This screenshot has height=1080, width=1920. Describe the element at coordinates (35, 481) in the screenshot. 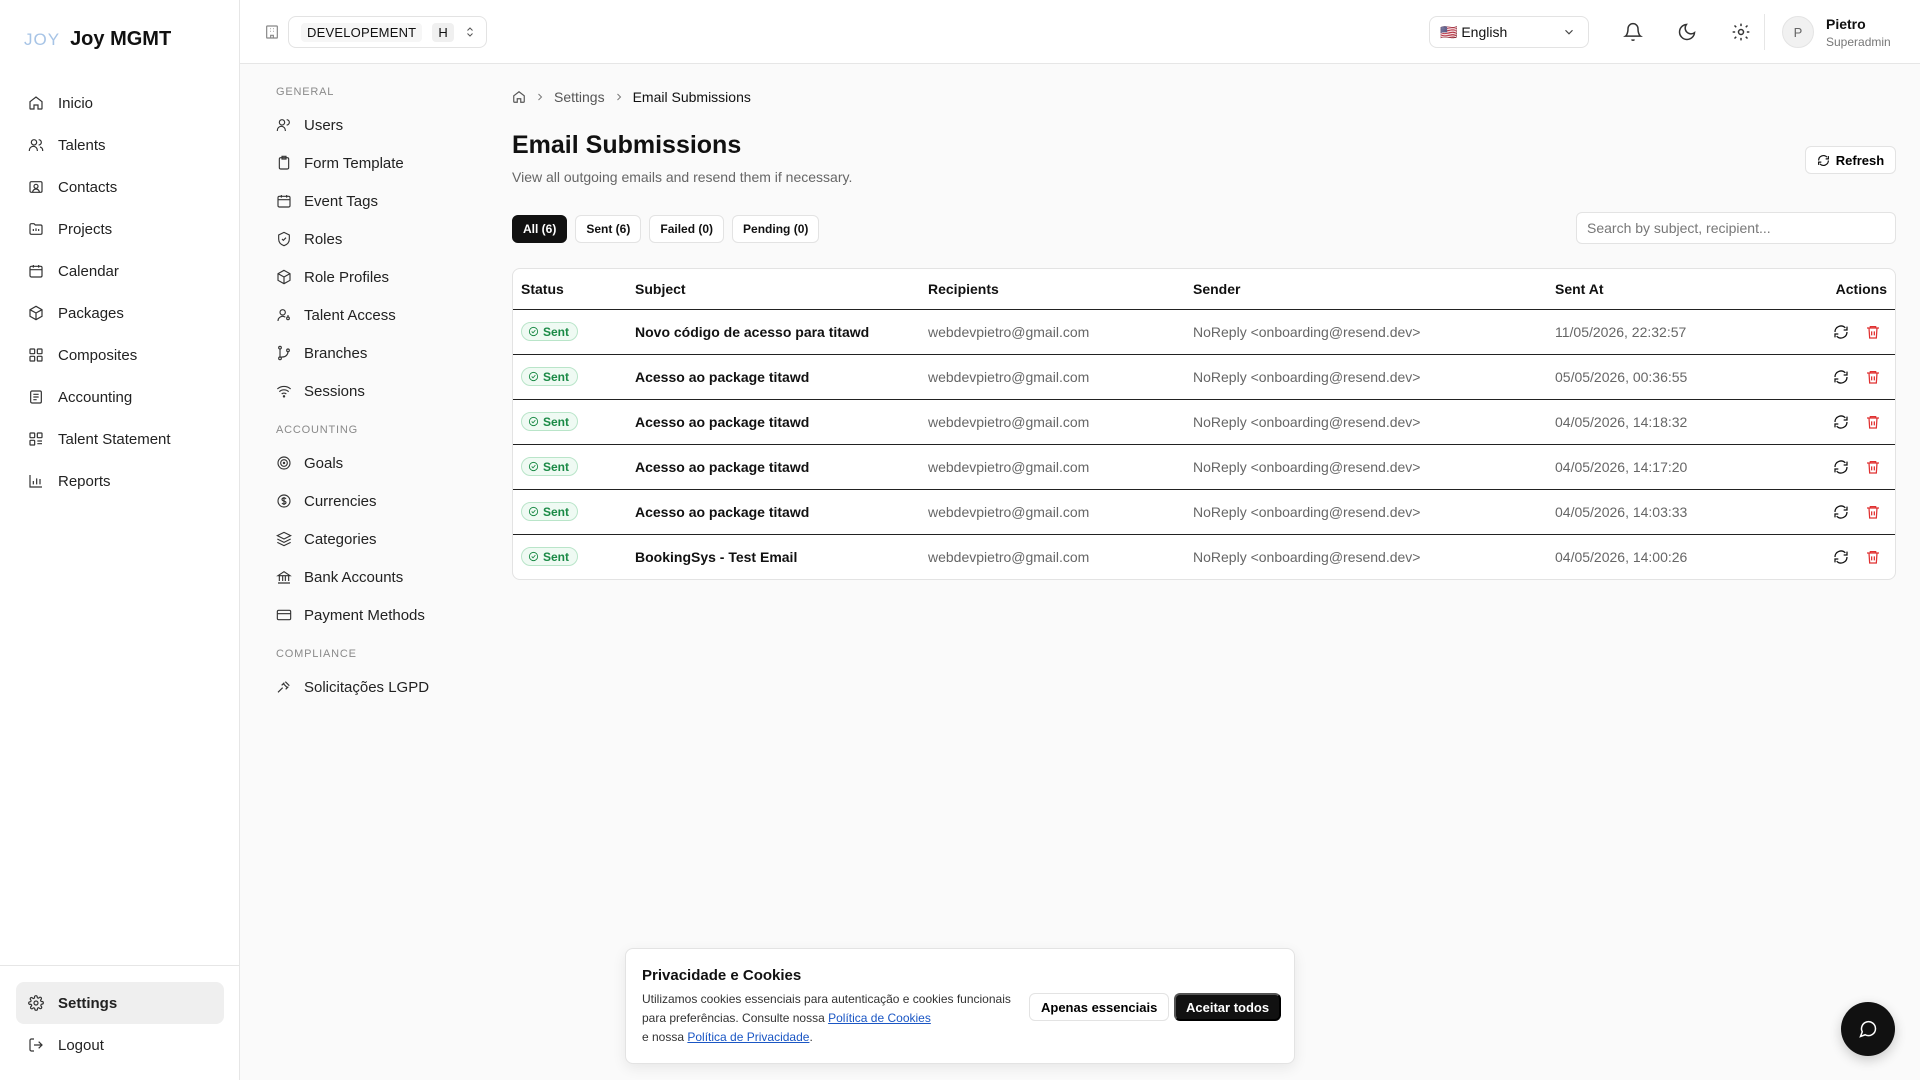

I see `bar-chart-icon` at that location.